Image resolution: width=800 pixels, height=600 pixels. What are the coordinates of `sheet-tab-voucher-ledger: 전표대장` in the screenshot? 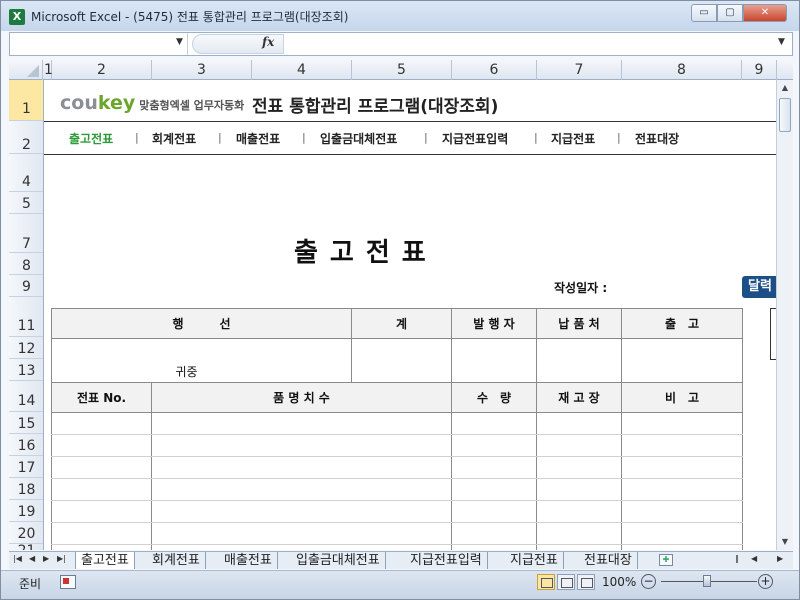 It's located at (608, 560).